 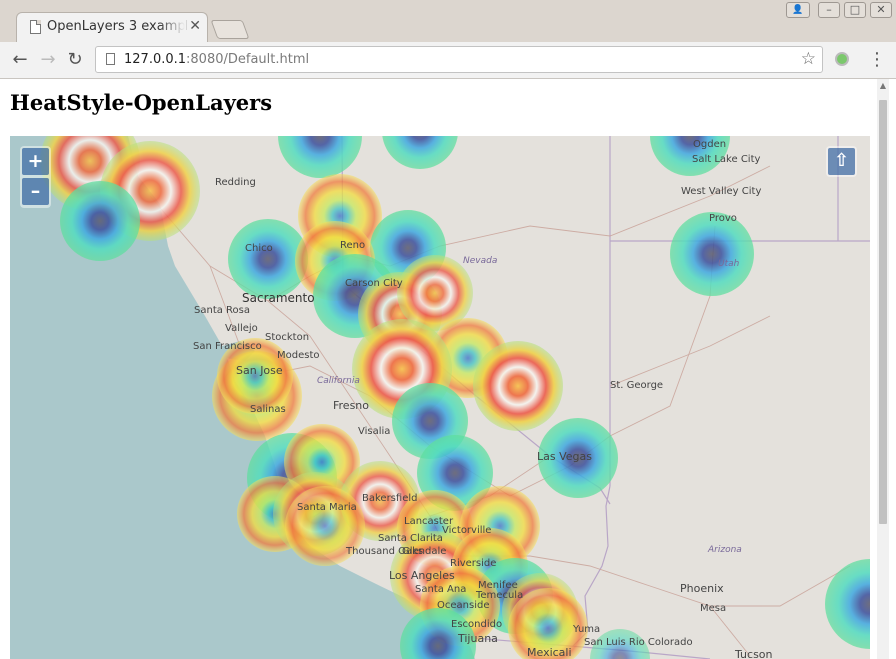 I want to click on scroll-up-arrow-icon: ▲, so click(x=883, y=87).